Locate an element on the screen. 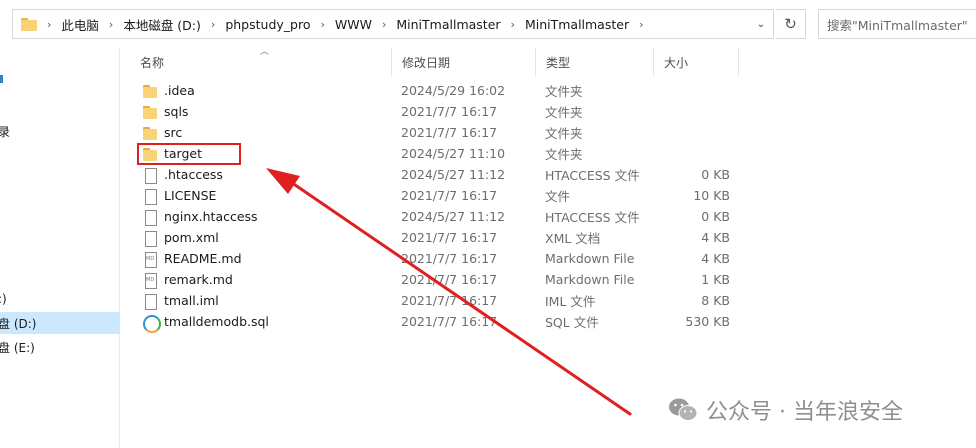 The width and height of the screenshot is (976, 448). file-type: XML 文档 is located at coordinates (573, 238).